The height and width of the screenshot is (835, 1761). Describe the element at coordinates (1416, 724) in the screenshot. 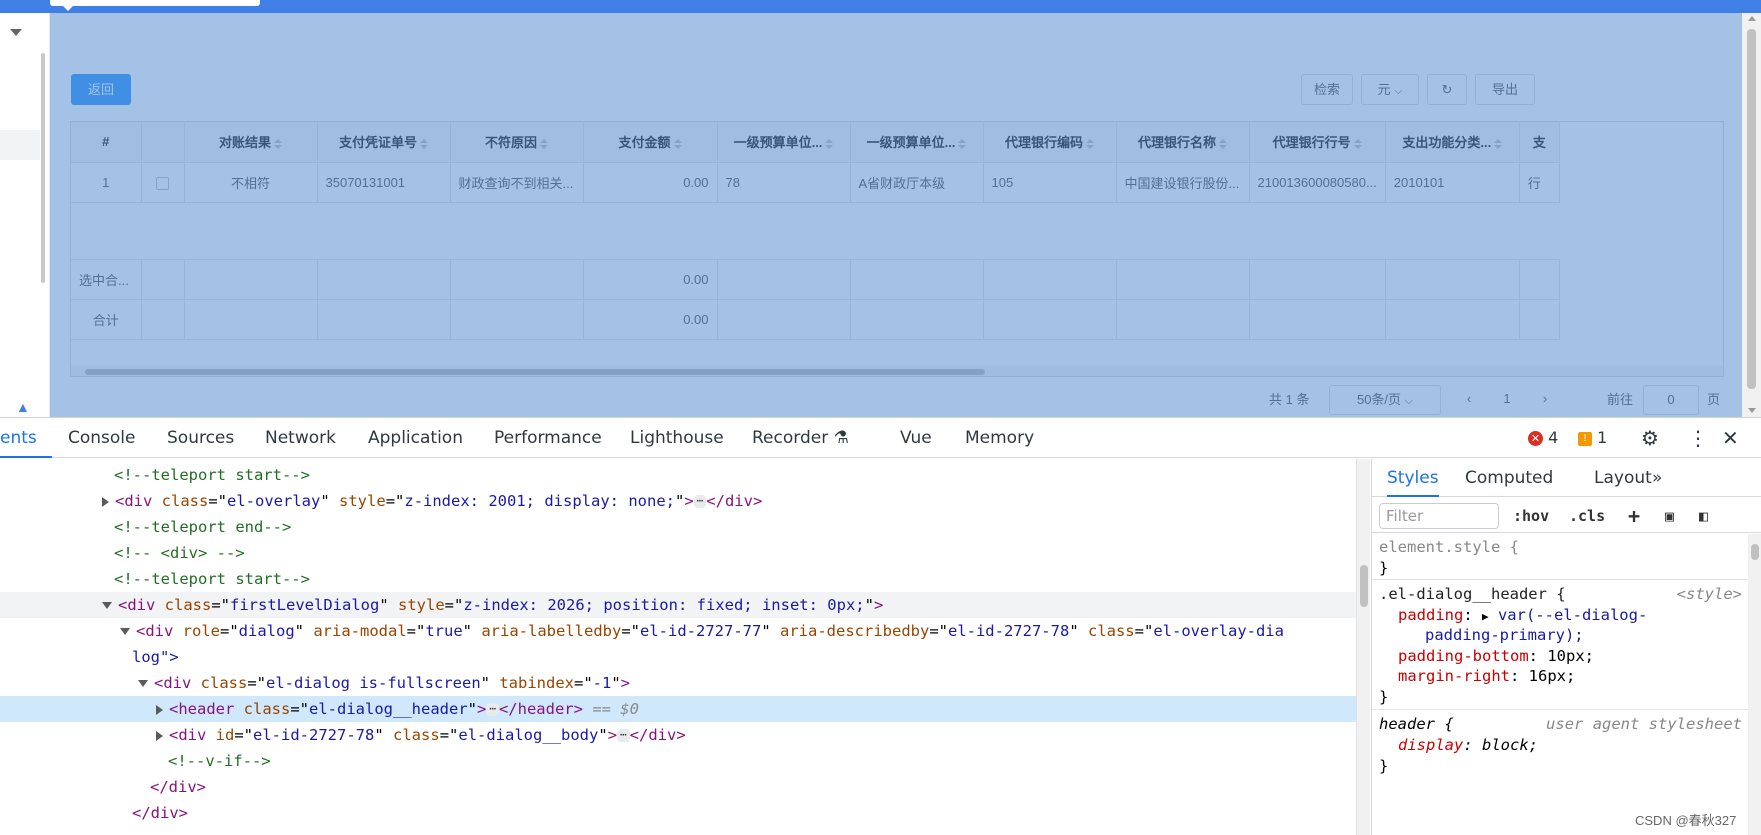

I see `rule-selector: header {` at that location.